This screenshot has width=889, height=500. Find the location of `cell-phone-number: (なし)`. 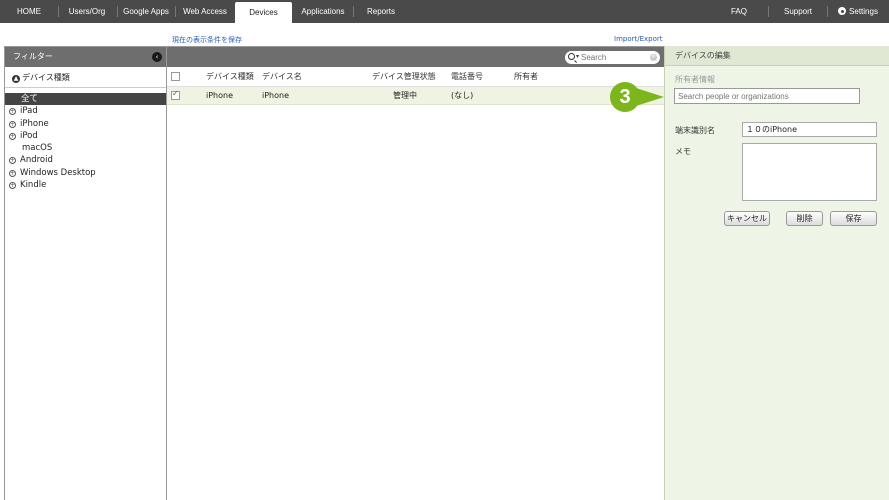

cell-phone-number: (なし) is located at coordinates (462, 95).